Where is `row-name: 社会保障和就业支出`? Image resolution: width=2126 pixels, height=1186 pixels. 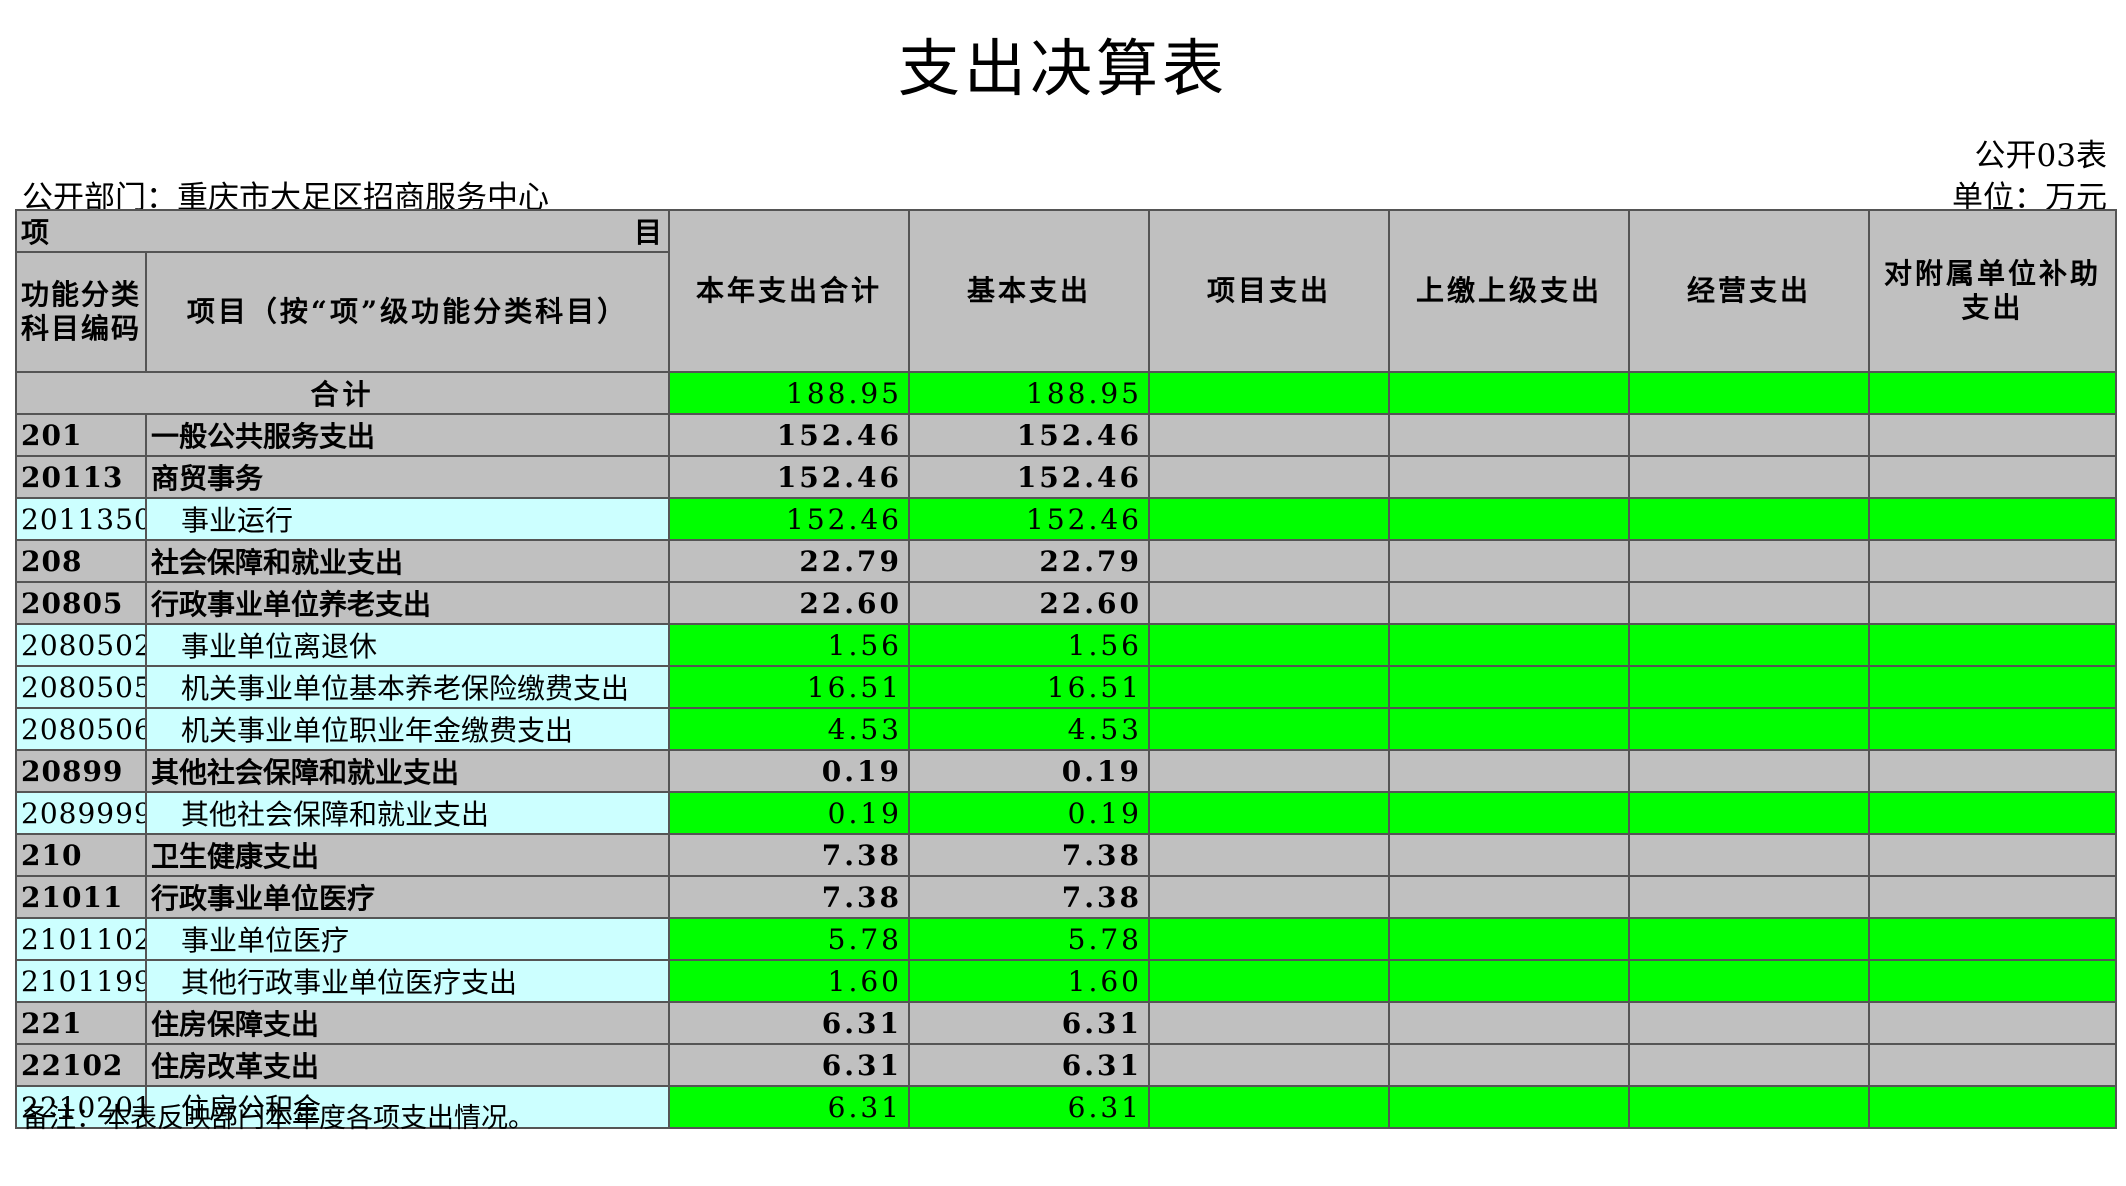 row-name: 社会保障和就业支出 is located at coordinates (407, 561).